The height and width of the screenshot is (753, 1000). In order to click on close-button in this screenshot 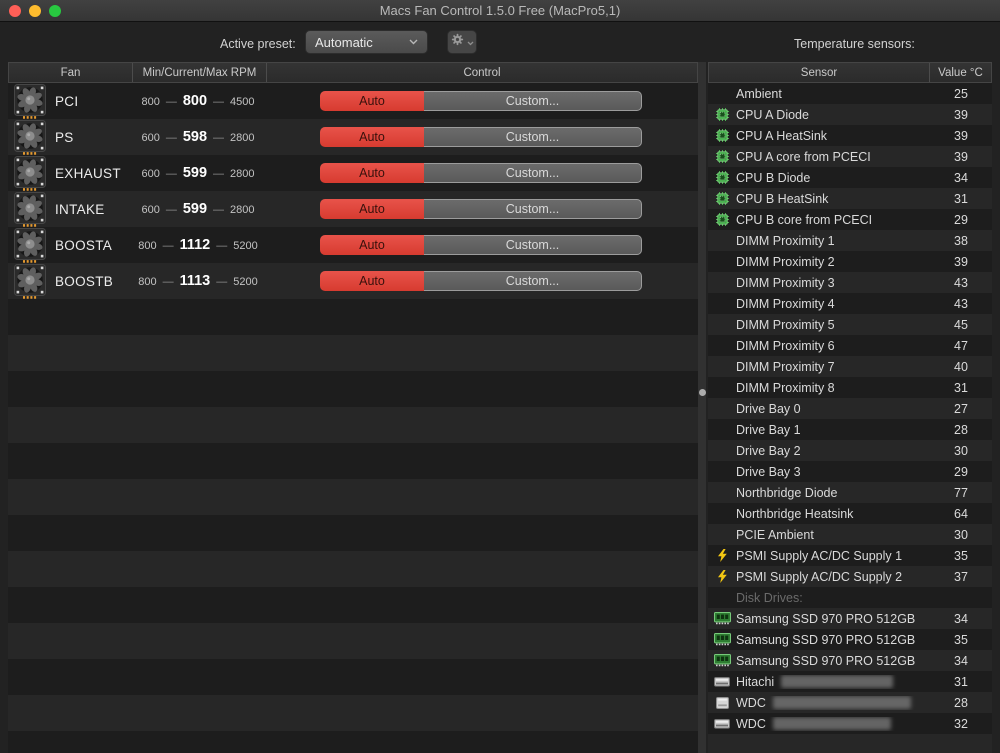, I will do `click(15, 11)`.